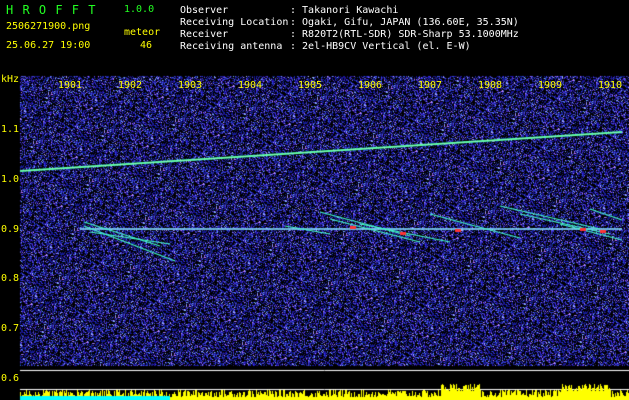 This screenshot has height=400, width=629. Describe the element at coordinates (344, 10) in the screenshot. I see `info-value-observer: : Takanori Kawachi` at that location.